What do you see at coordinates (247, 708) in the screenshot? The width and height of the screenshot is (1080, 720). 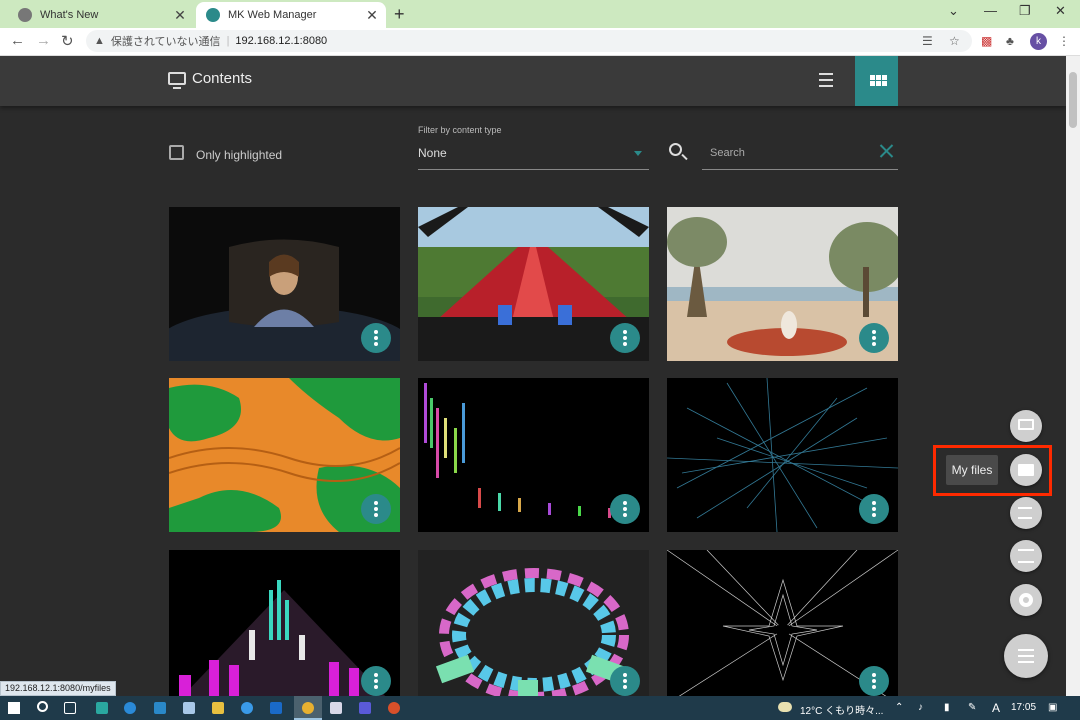 I see `ie-icon` at bounding box center [247, 708].